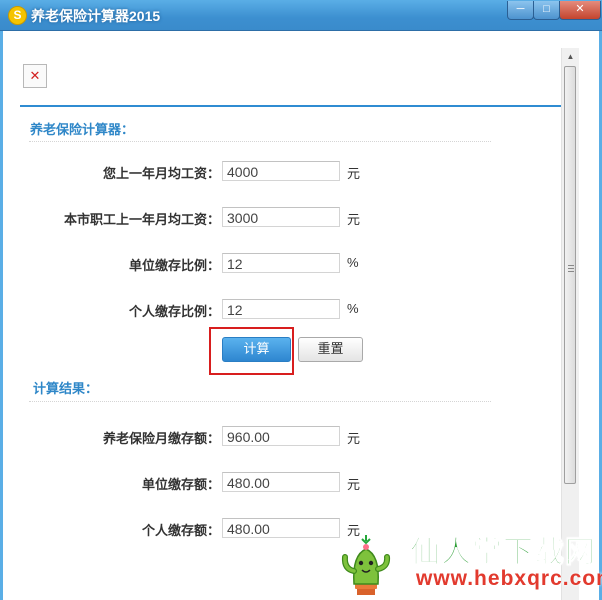 This screenshot has height=600, width=602. Describe the element at coordinates (281, 217) in the screenshot. I see `city-average-salary-input: 3000` at that location.